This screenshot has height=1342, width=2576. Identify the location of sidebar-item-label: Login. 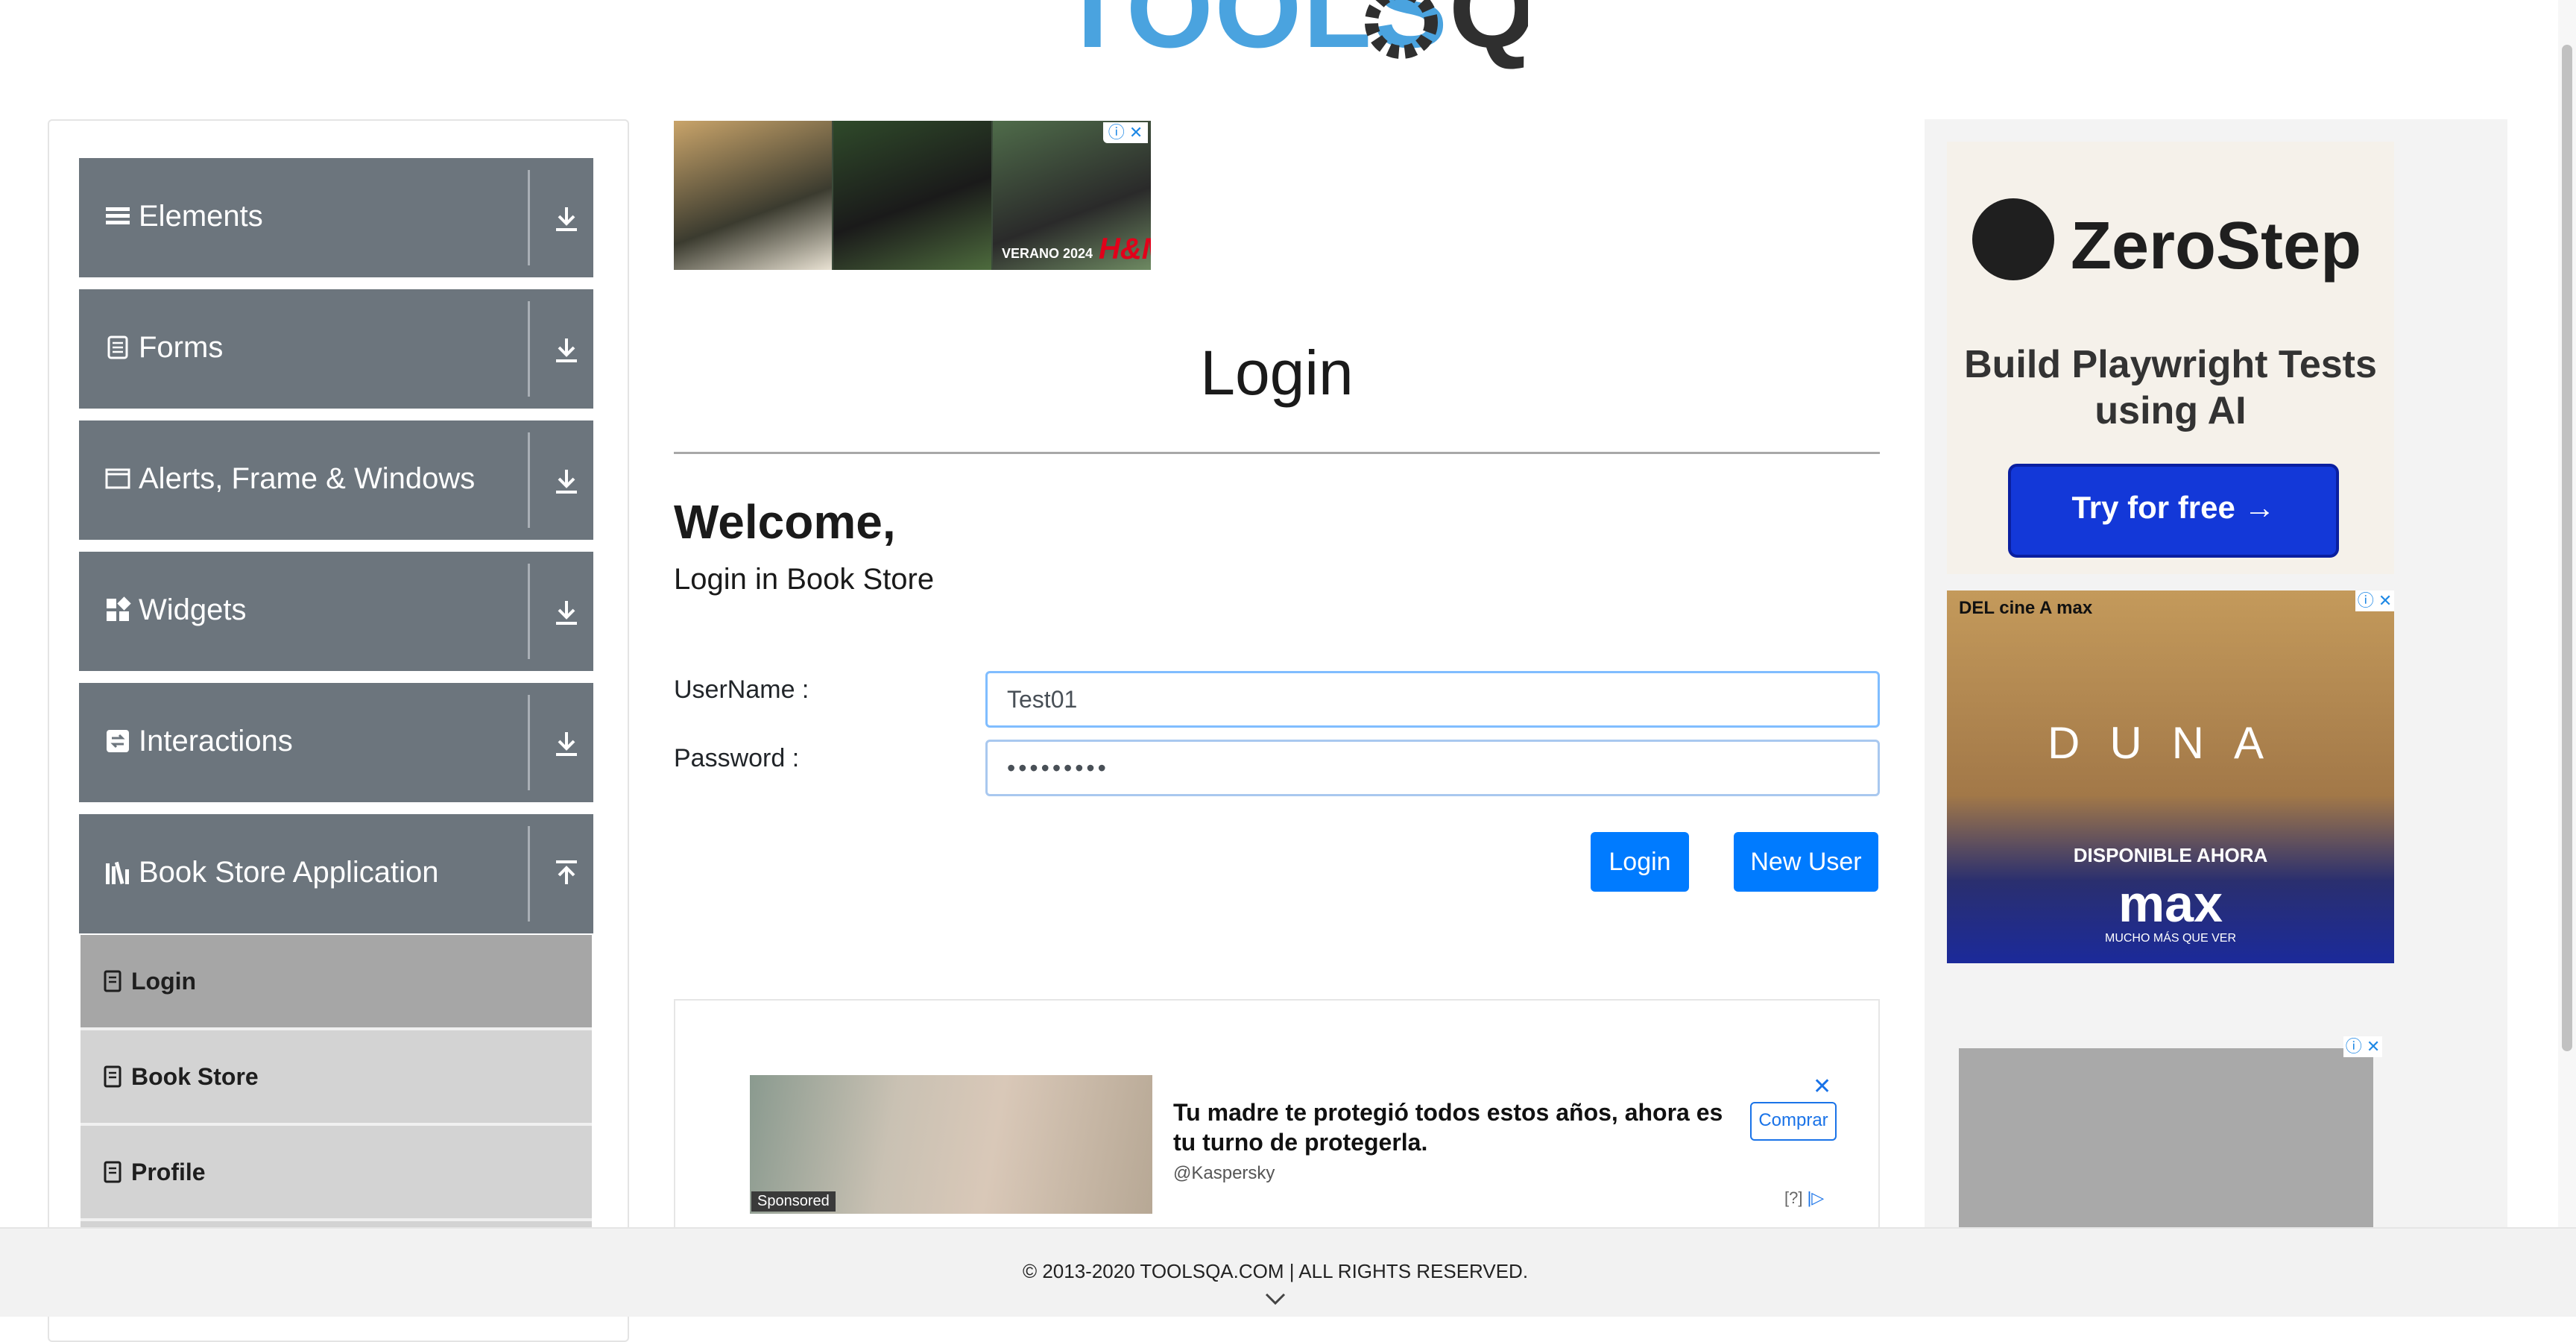
(164, 981).